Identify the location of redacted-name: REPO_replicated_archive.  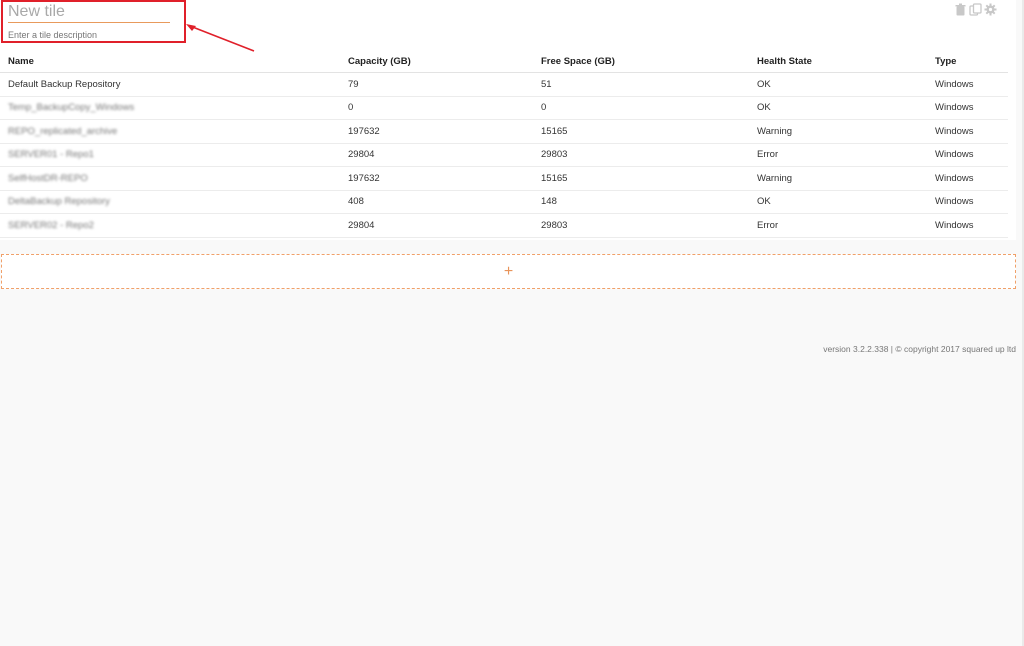
(63, 131).